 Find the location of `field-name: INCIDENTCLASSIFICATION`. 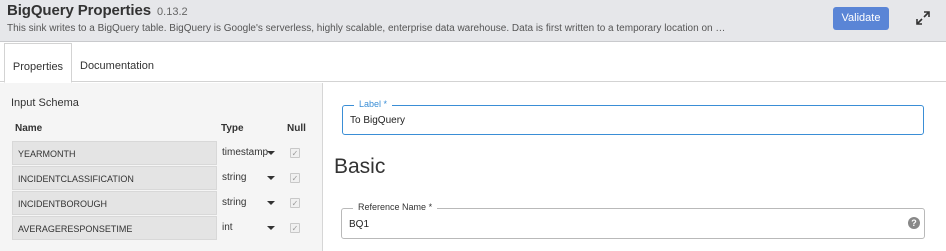

field-name: INCIDENTCLASSIFICATION is located at coordinates (114, 178).